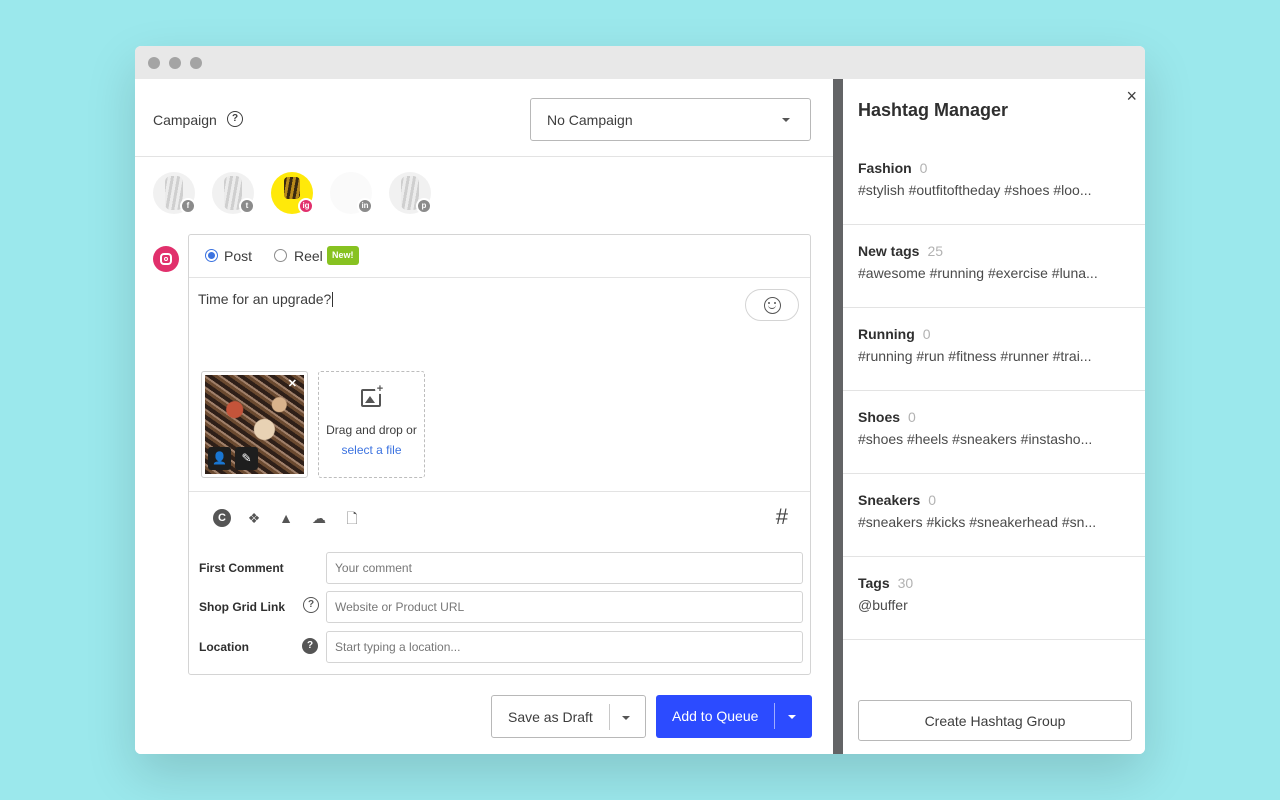 The height and width of the screenshot is (800, 1280). I want to click on select-file-link: select a file, so click(371, 450).